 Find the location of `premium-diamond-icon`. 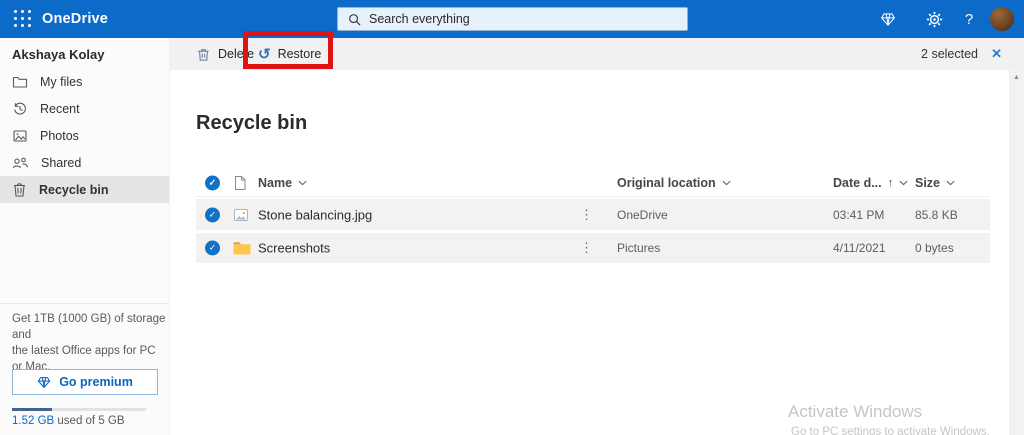

premium-diamond-icon is located at coordinates (888, 19).